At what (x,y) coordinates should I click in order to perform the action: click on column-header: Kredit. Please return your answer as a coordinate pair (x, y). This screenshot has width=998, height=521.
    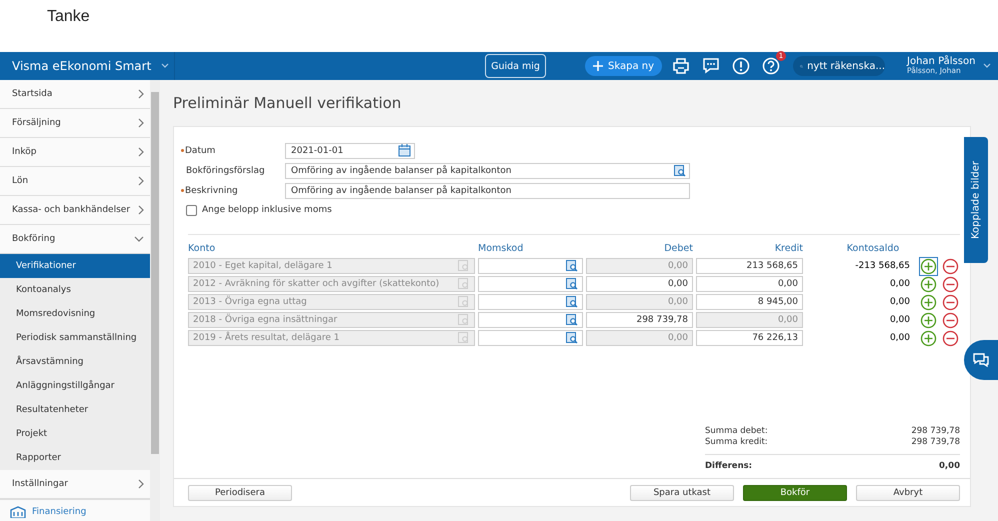
    Looking at the image, I should click on (788, 248).